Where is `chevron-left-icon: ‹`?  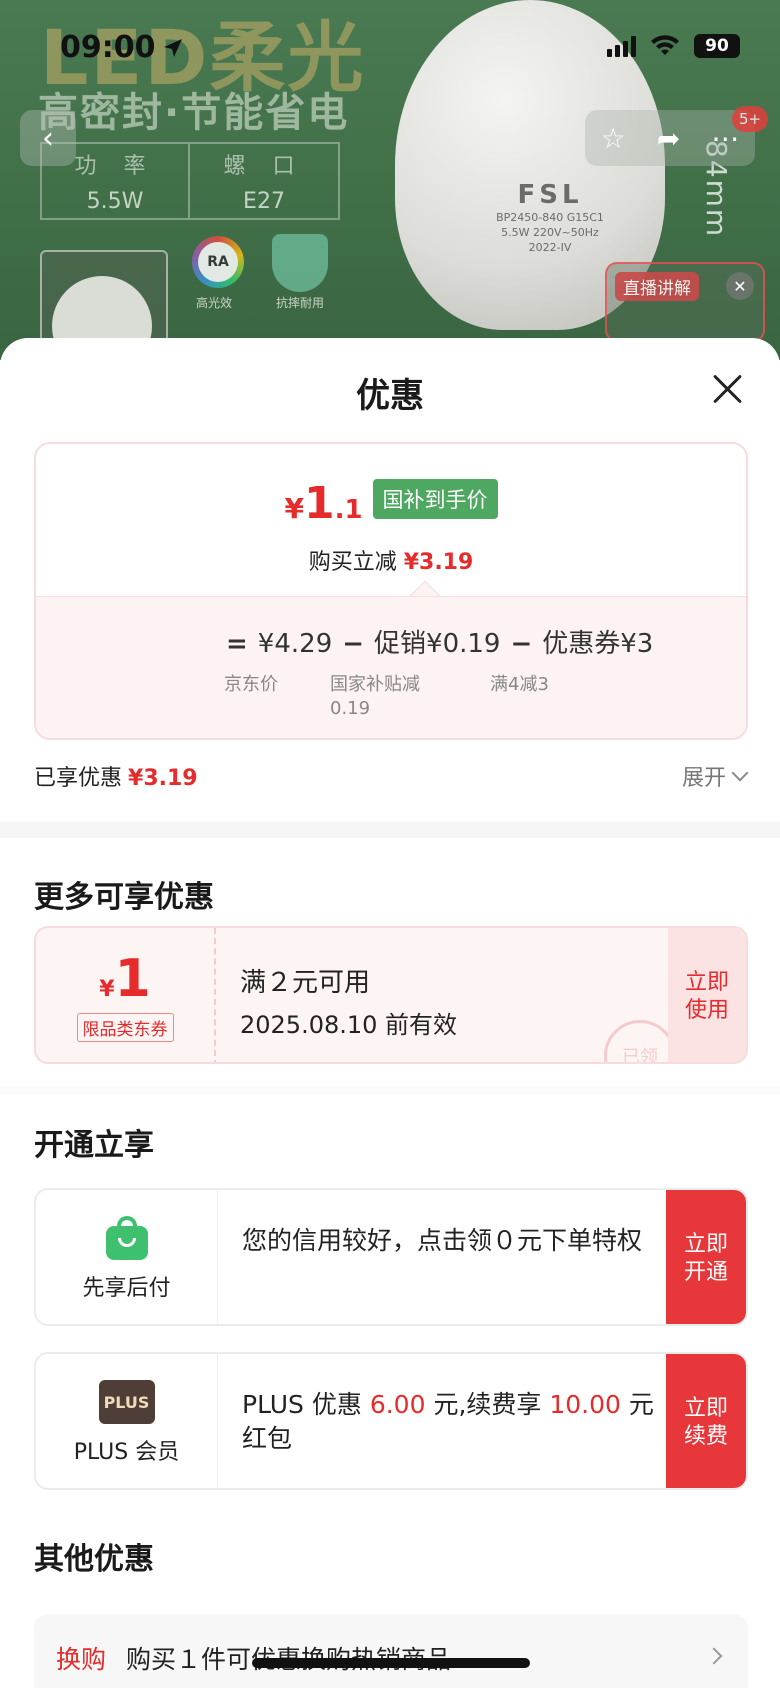 chevron-left-icon: ‹ is located at coordinates (48, 138).